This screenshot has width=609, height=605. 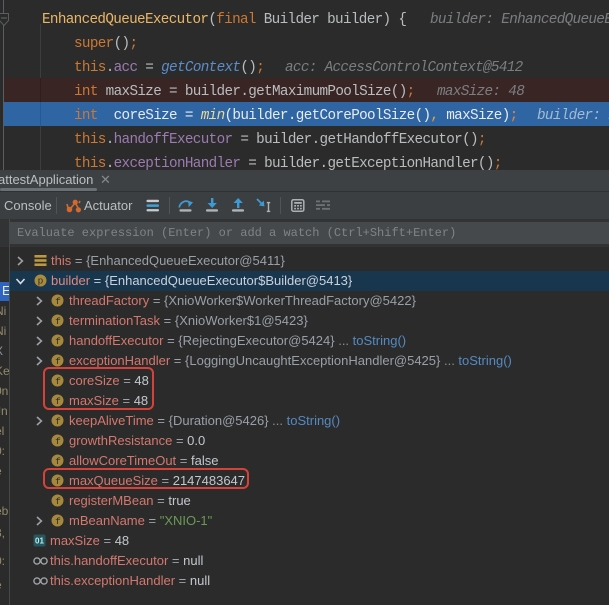 What do you see at coordinates (41, 281) in the screenshot?
I see `svg-text: p` at bounding box center [41, 281].